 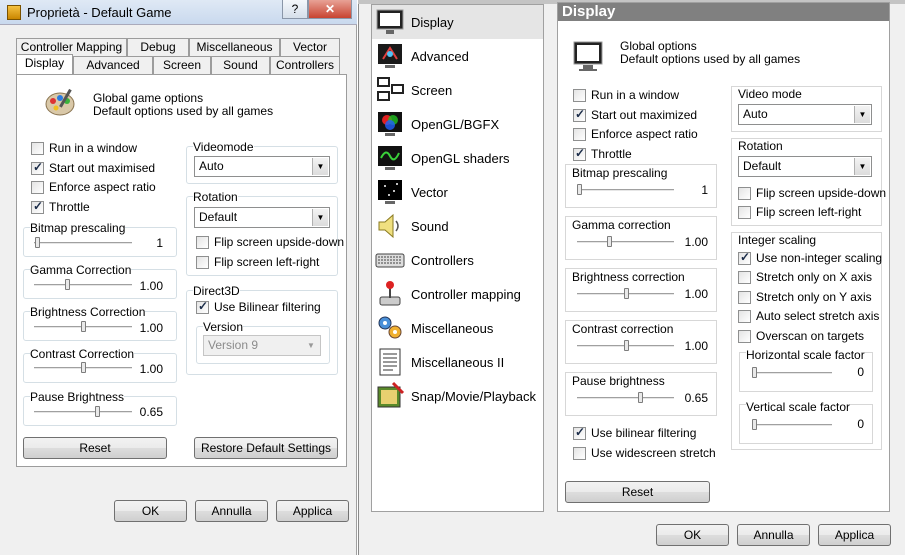 I want to click on nav-item-controller-mapping: Controller mapping, so click(x=457, y=294).